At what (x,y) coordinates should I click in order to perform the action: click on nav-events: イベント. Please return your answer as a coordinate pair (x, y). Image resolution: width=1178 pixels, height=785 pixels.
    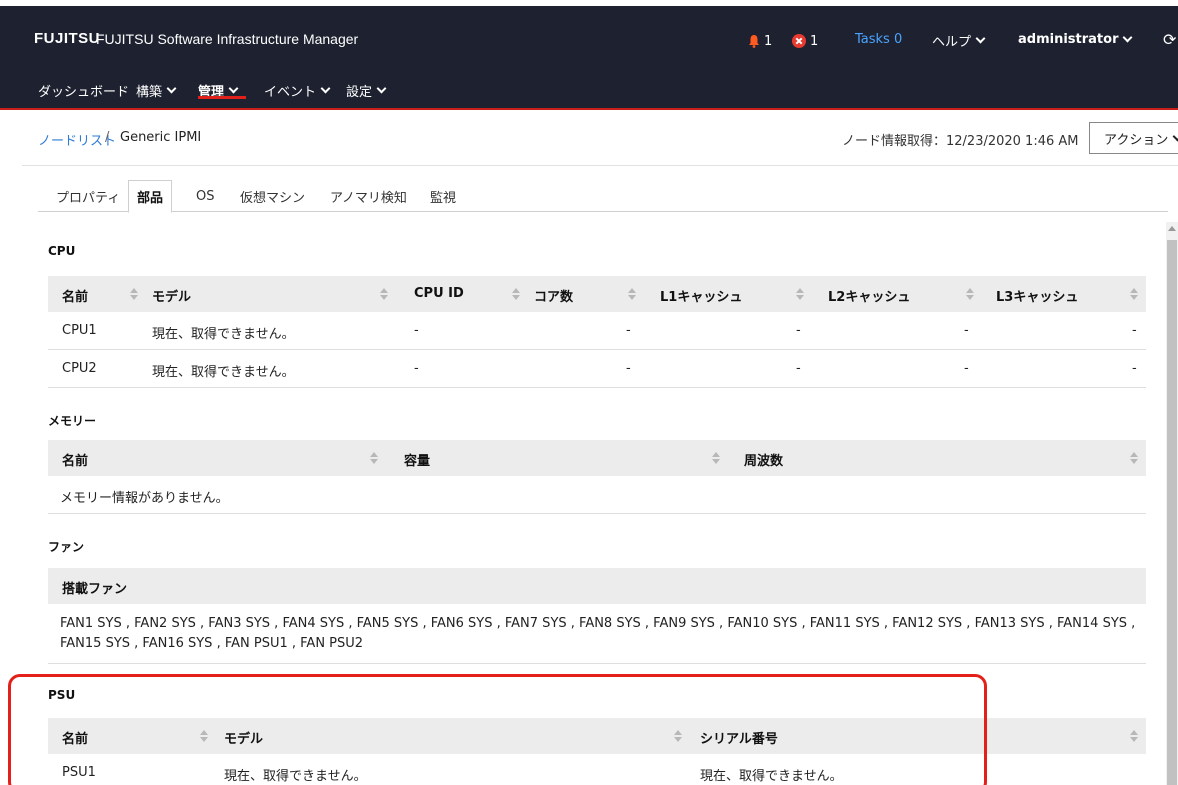
    Looking at the image, I should click on (297, 90).